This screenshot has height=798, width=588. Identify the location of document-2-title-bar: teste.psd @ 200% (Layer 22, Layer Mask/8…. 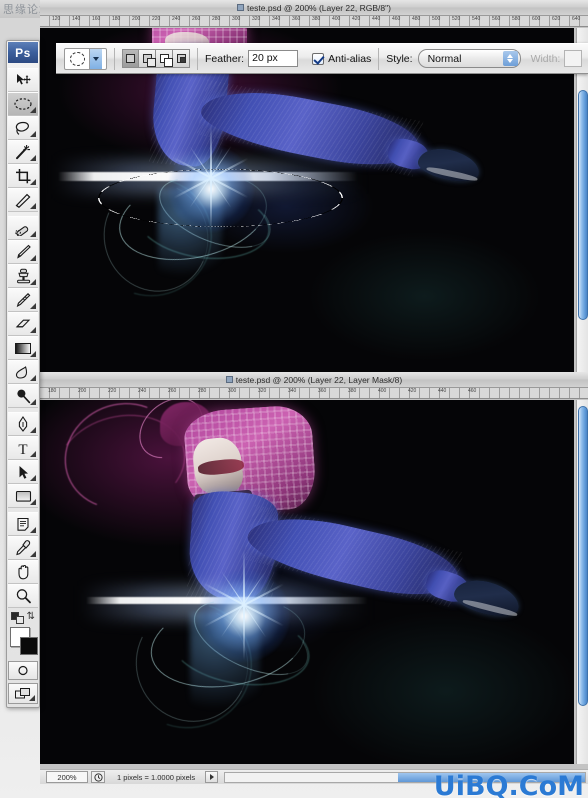
(314, 380).